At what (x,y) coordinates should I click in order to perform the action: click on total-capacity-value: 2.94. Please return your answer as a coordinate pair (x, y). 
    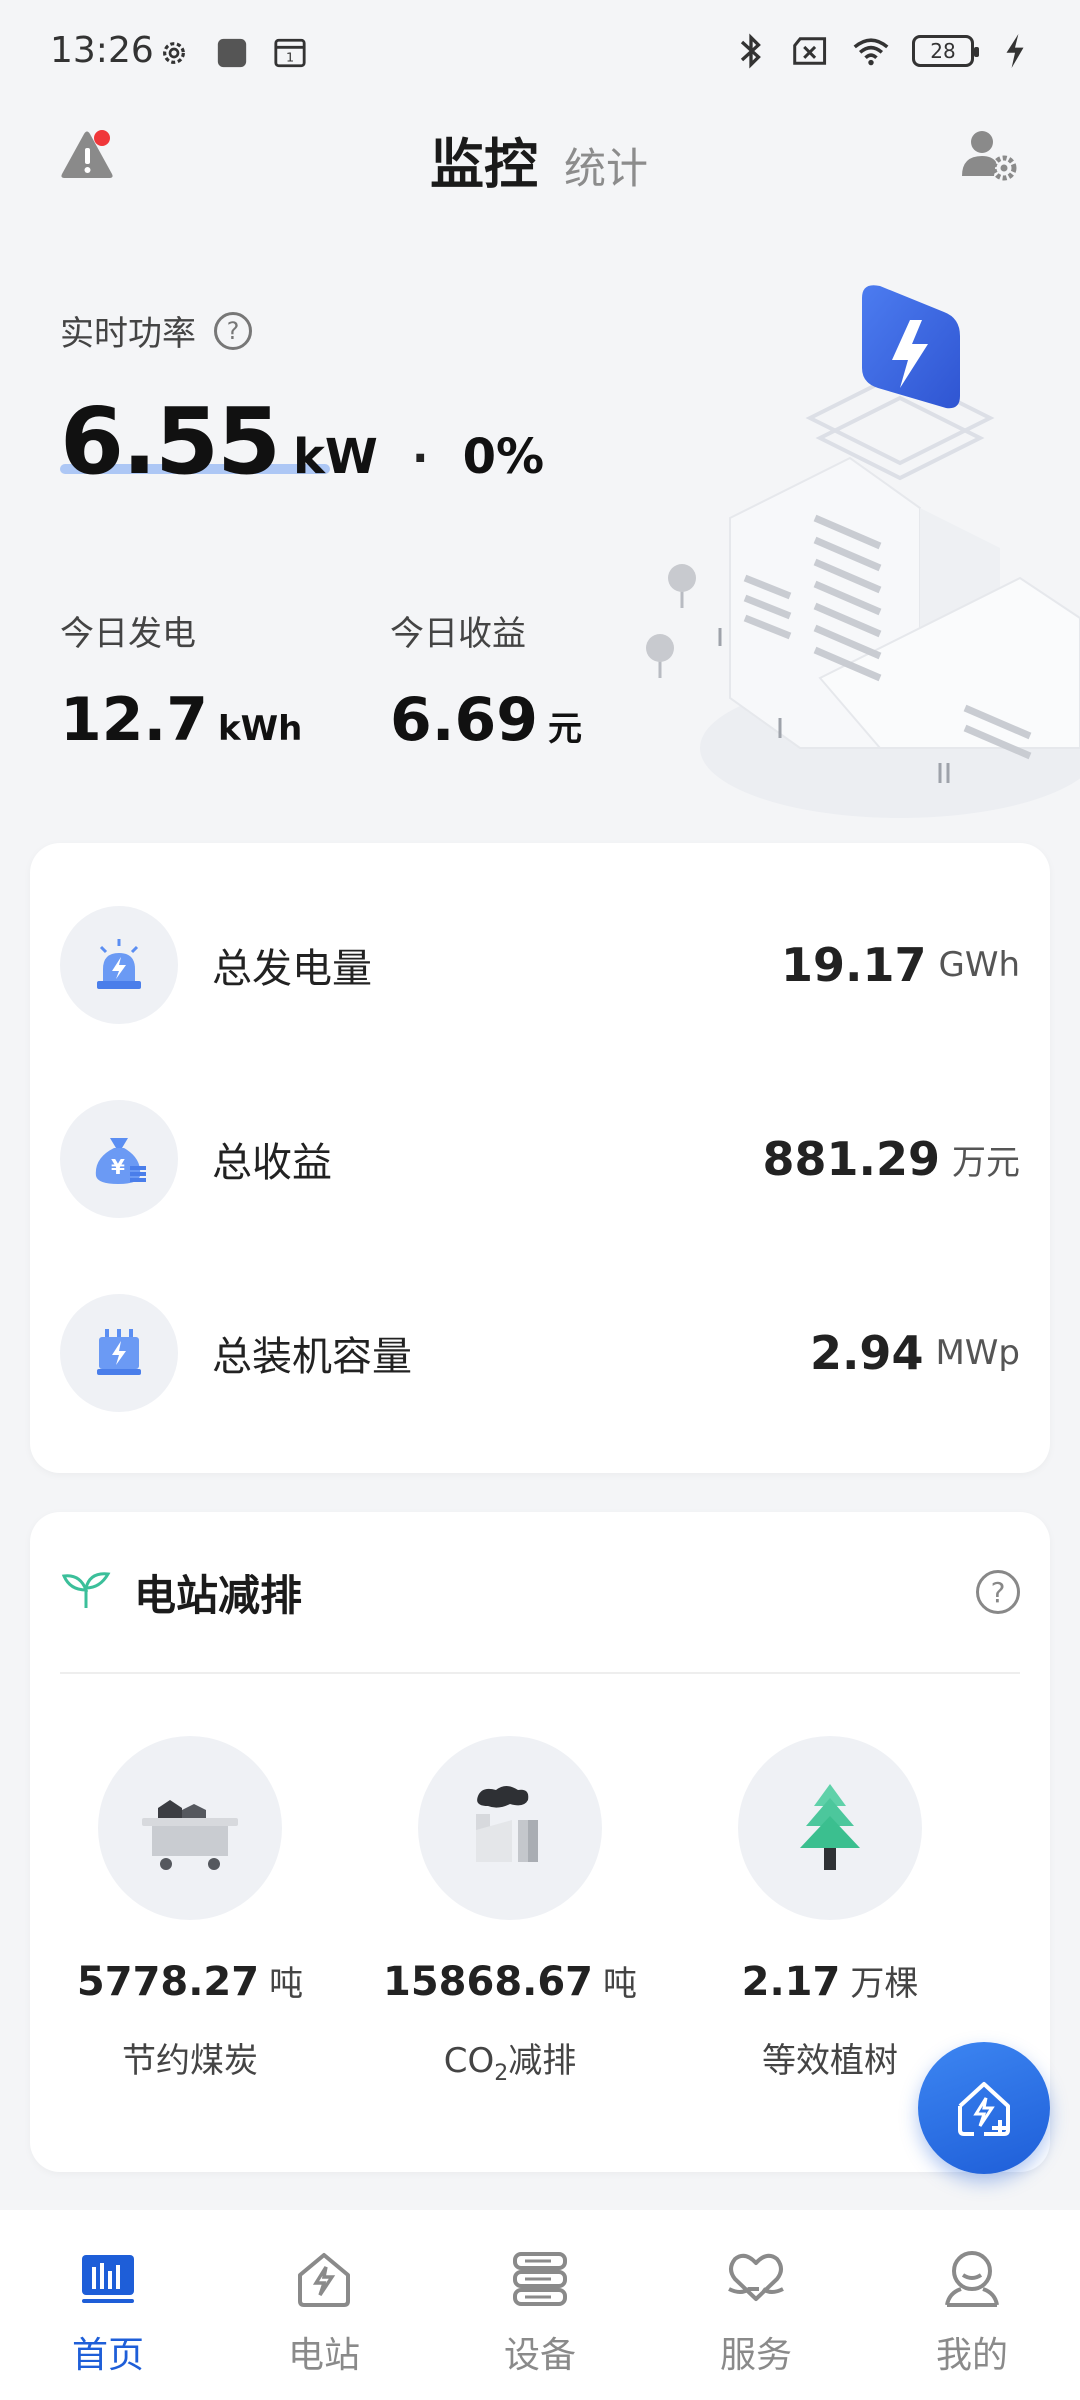
    Looking at the image, I should click on (866, 1353).